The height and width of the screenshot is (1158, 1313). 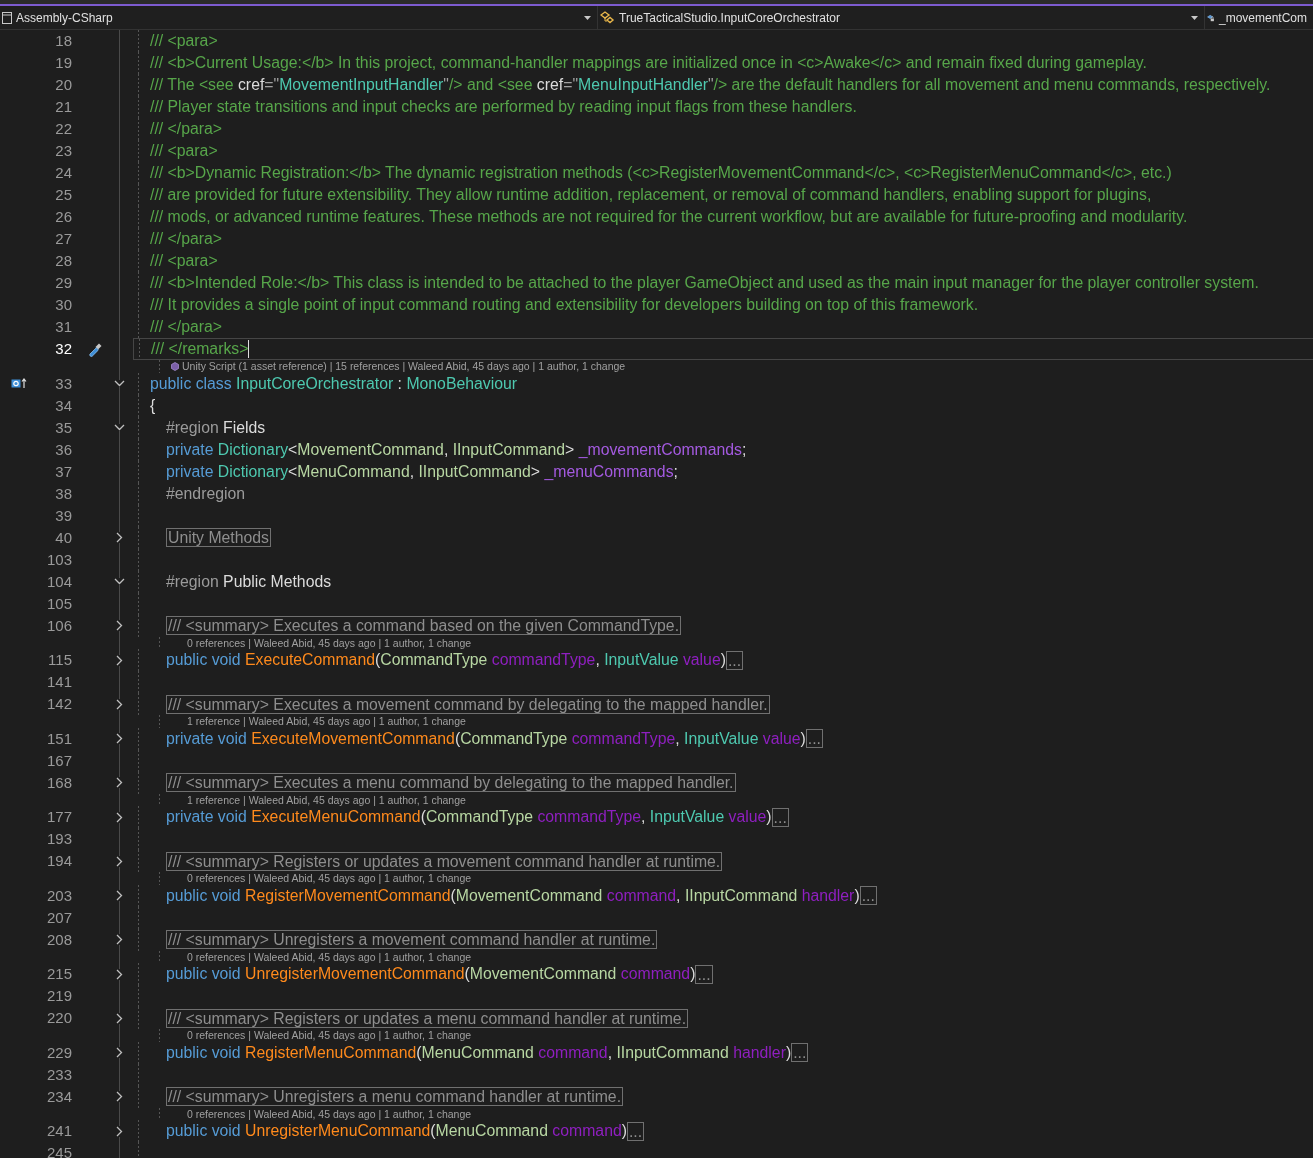 What do you see at coordinates (427, 1018) in the screenshot?
I see `collapsed-code-block: /// <summary> Registers or updates a menu command handler at runtime.` at bounding box center [427, 1018].